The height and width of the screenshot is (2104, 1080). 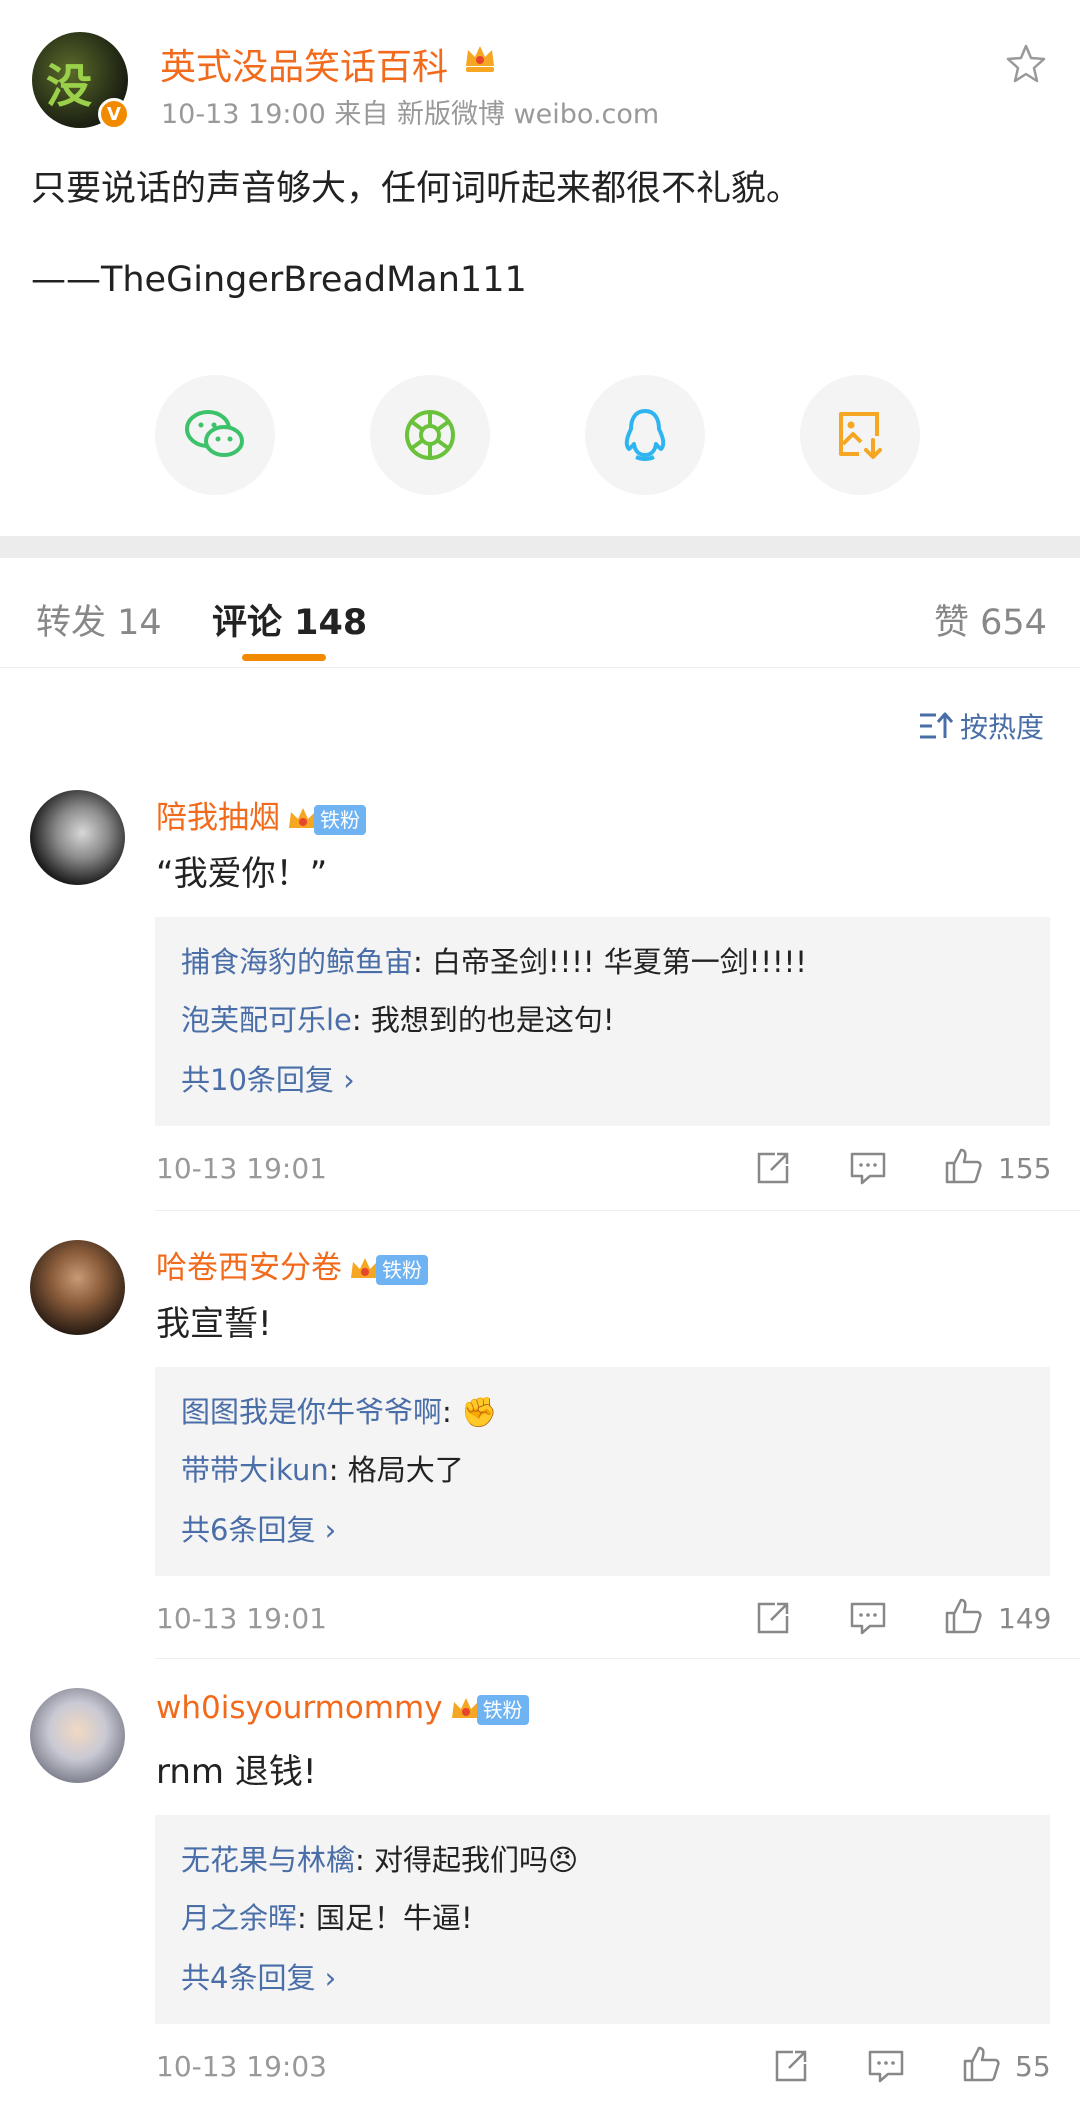 What do you see at coordinates (990, 619) in the screenshot?
I see `tab-likes: 赞 654` at bounding box center [990, 619].